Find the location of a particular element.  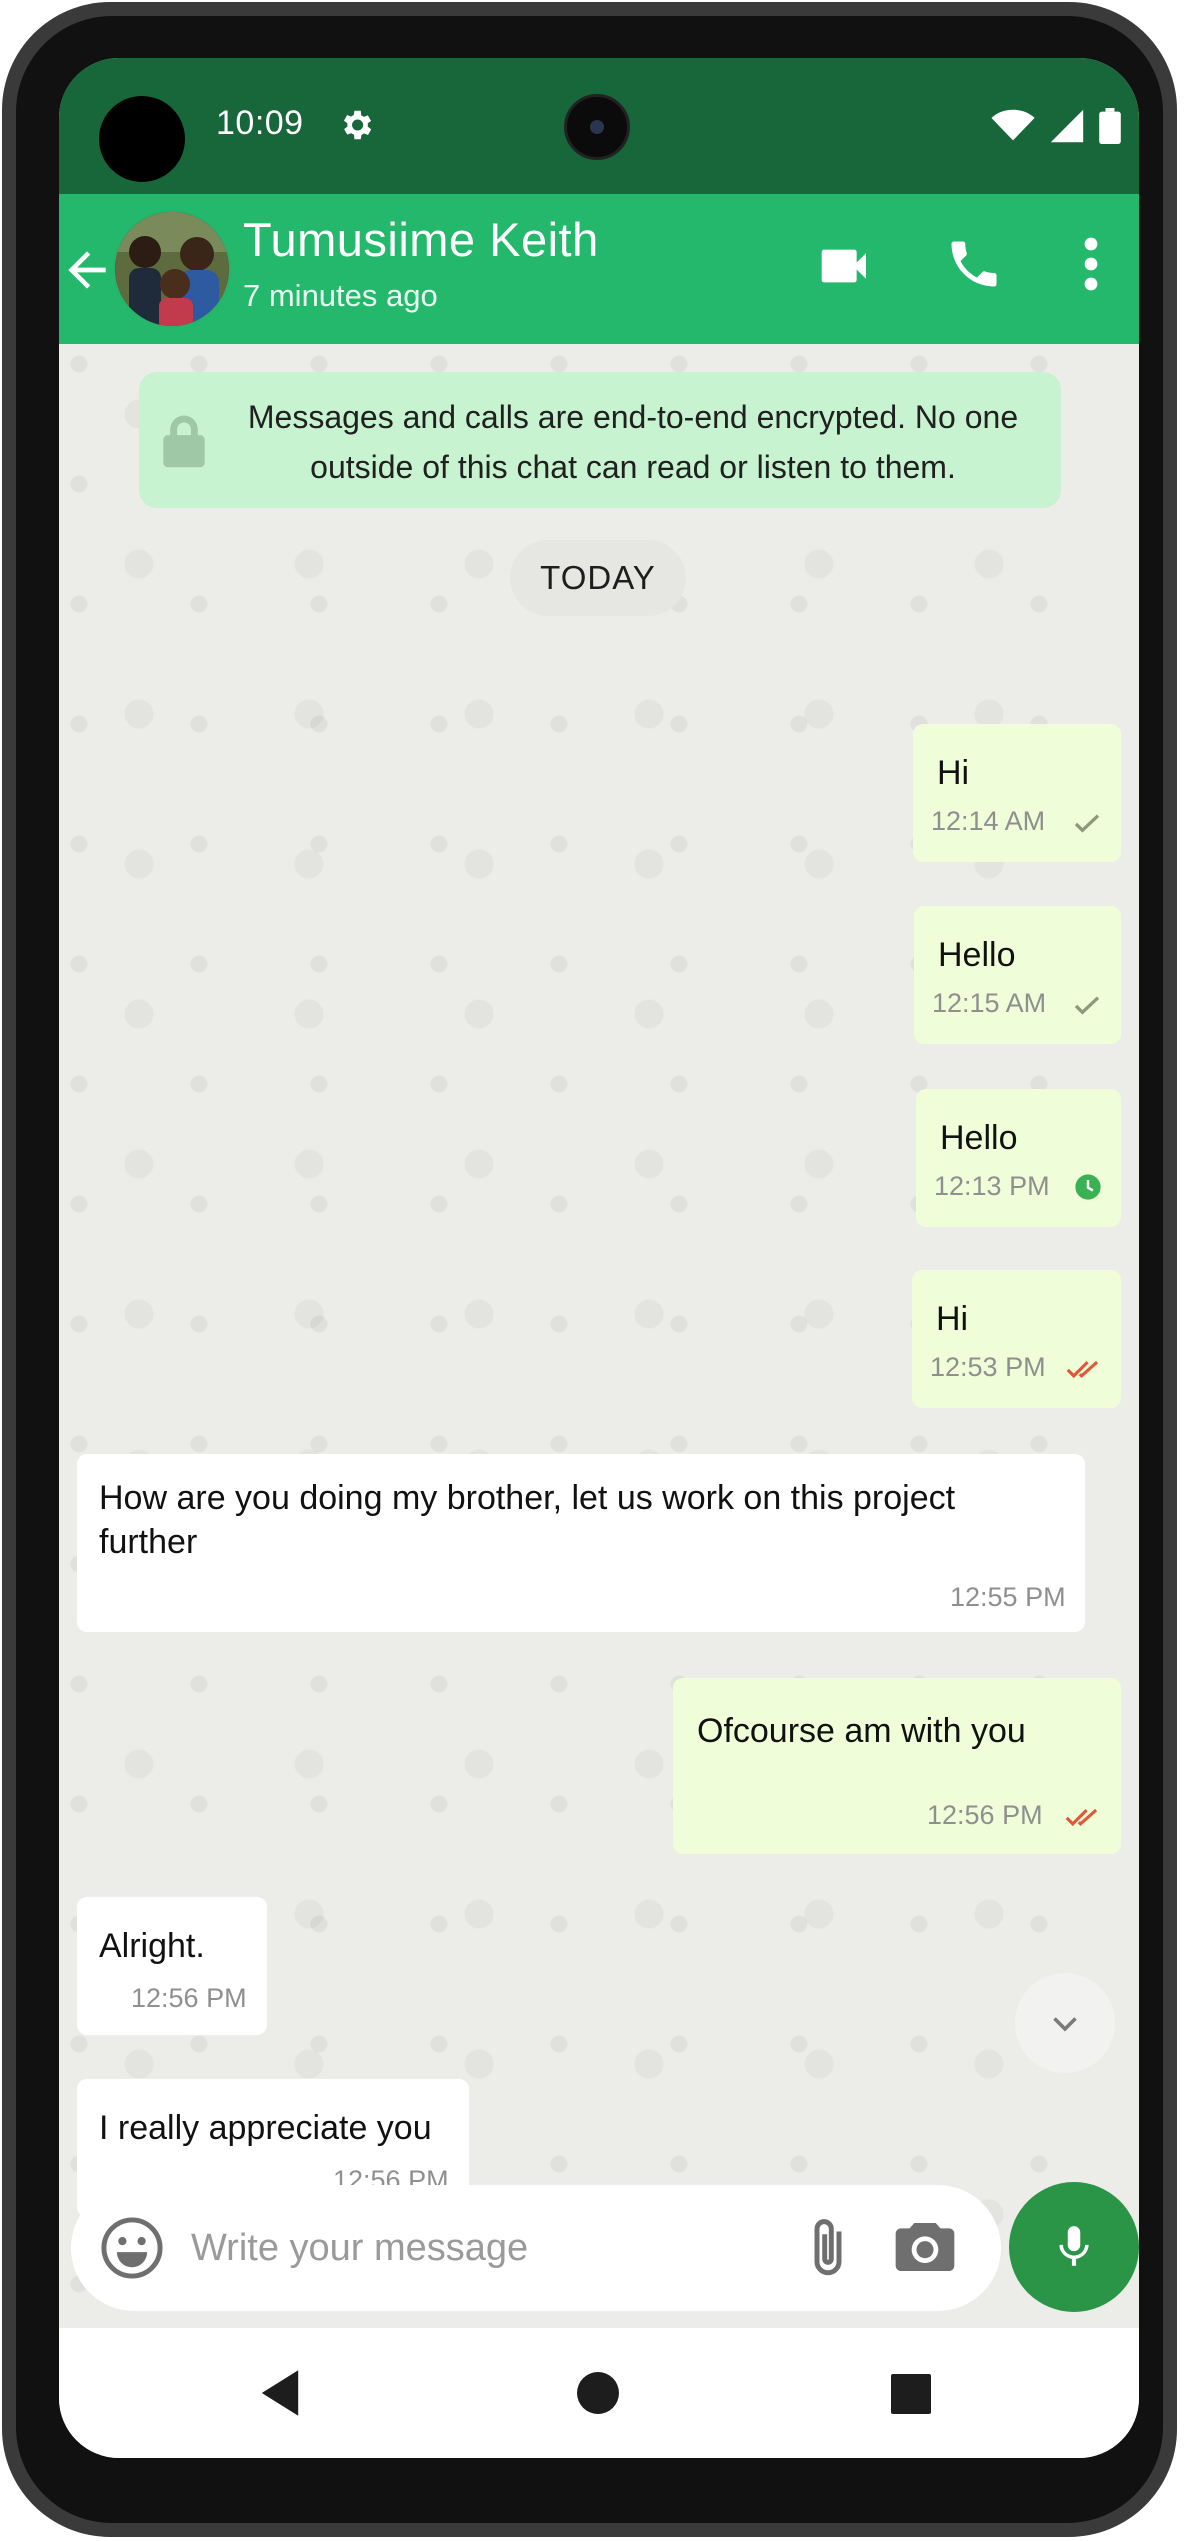

mic-button is located at coordinates (1074, 2247).